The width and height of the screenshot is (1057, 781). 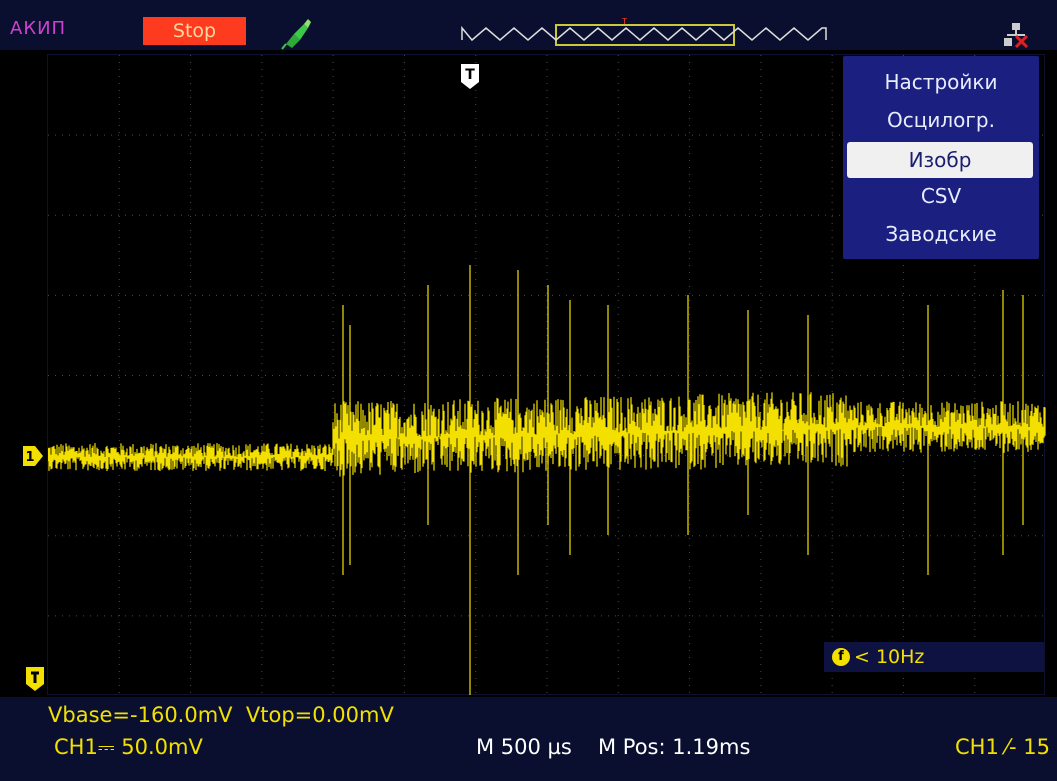 I want to click on menu-item-settings: Настройки, so click(x=941, y=82).